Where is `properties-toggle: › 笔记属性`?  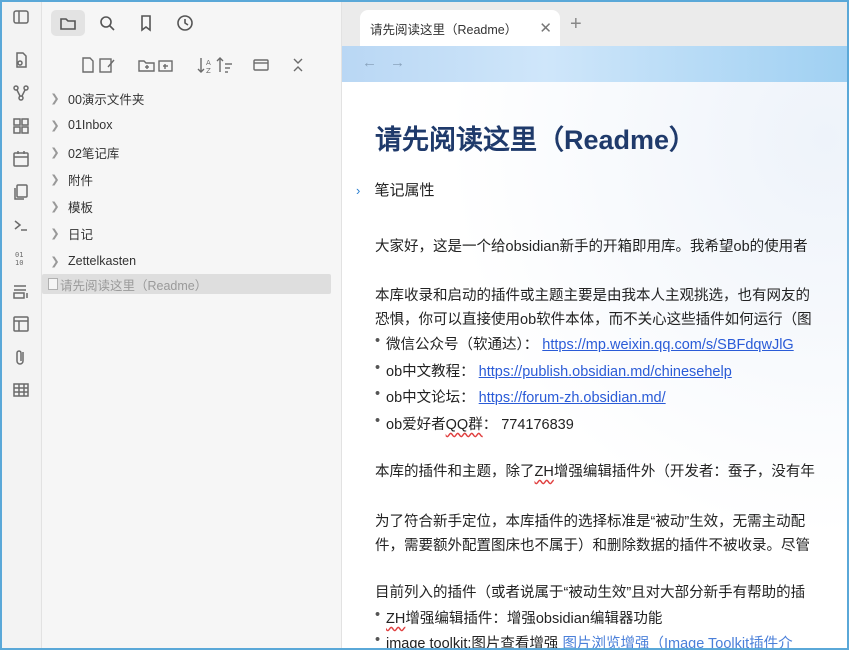 properties-toggle: › 笔记属性 is located at coordinates (395, 189).